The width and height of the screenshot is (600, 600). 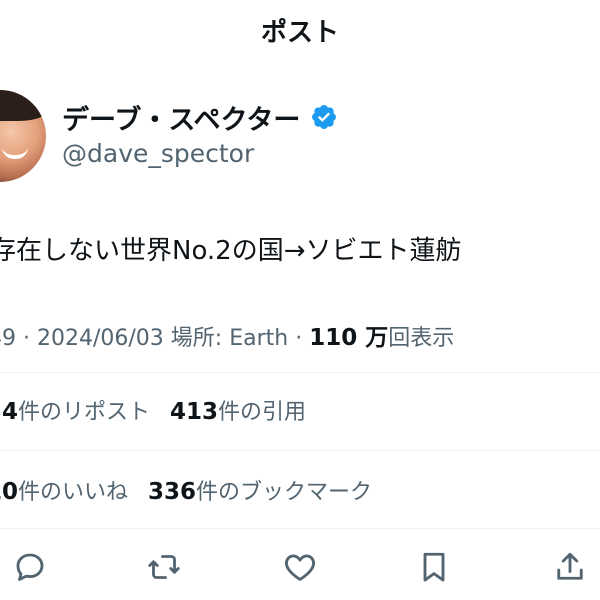 I want to click on quotes-label: 件の引用, so click(x=262, y=412).